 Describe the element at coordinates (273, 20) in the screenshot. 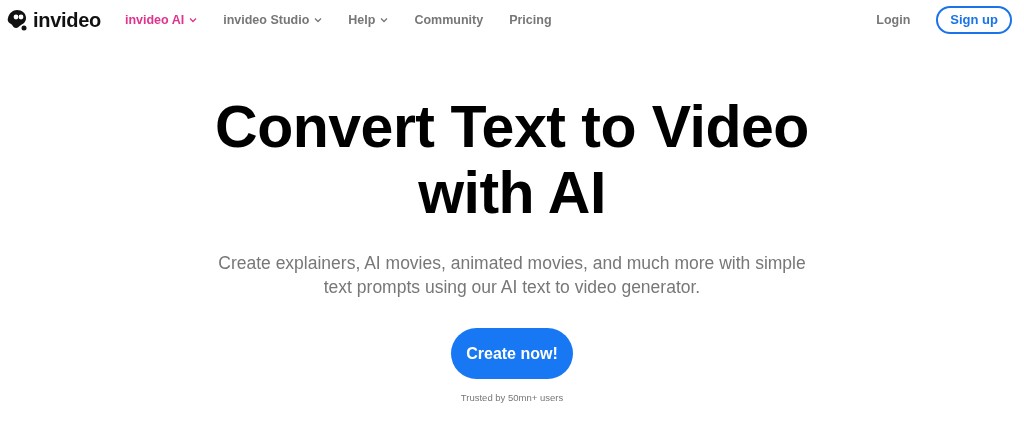

I see `nav-link: invideo Studio` at that location.